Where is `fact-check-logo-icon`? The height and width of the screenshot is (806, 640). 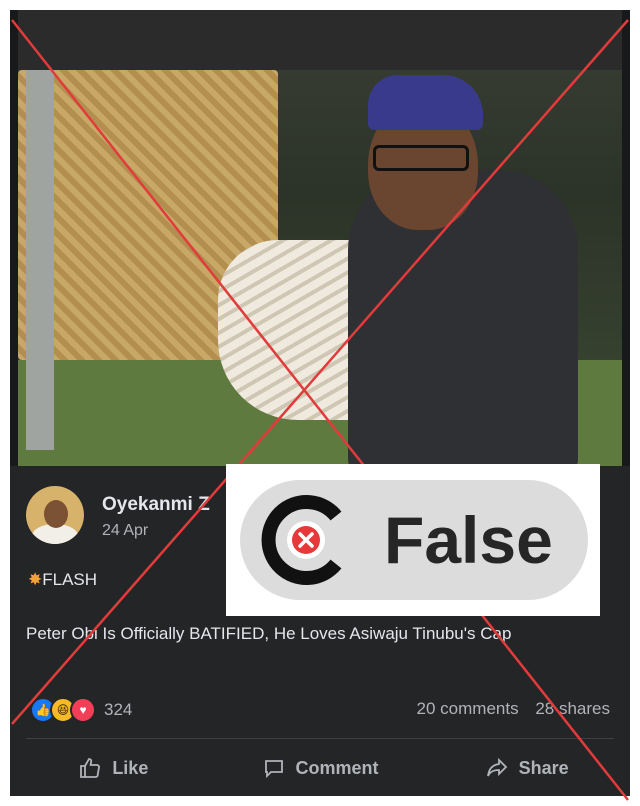
fact-check-logo-icon is located at coordinates (301, 540).